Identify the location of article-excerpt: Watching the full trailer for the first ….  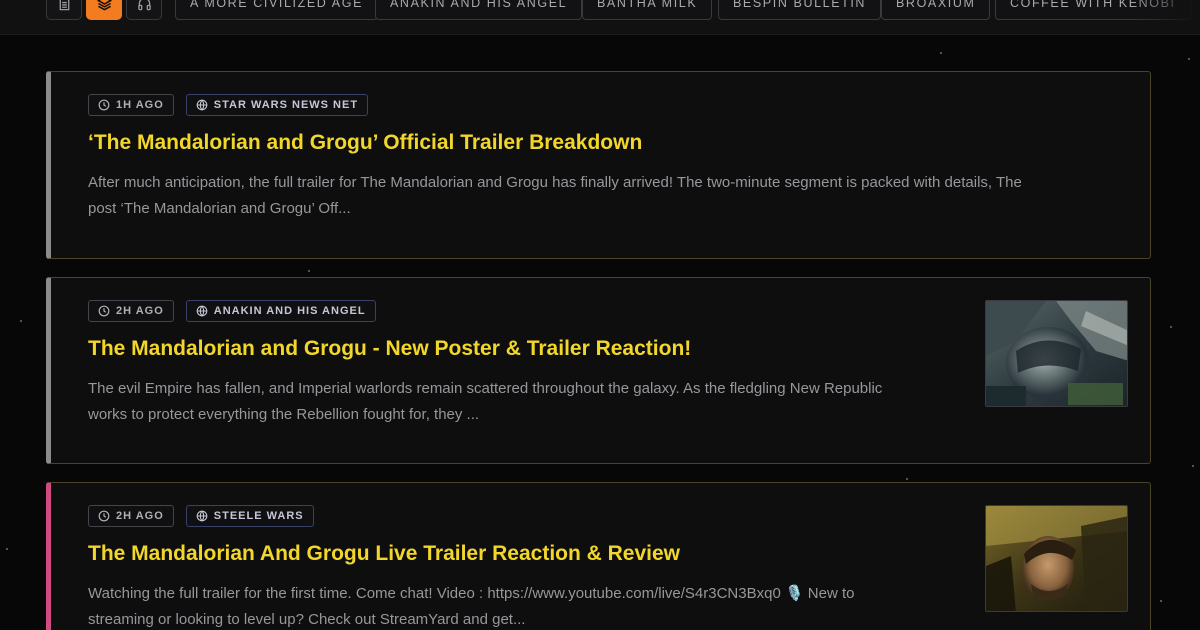
(471, 605).